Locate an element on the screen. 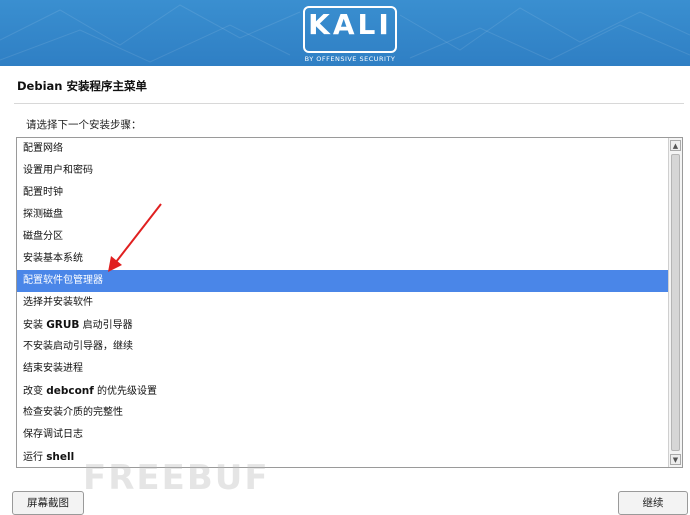 The height and width of the screenshot is (515, 690). menu-item-label: 配置网络 is located at coordinates (43, 148).